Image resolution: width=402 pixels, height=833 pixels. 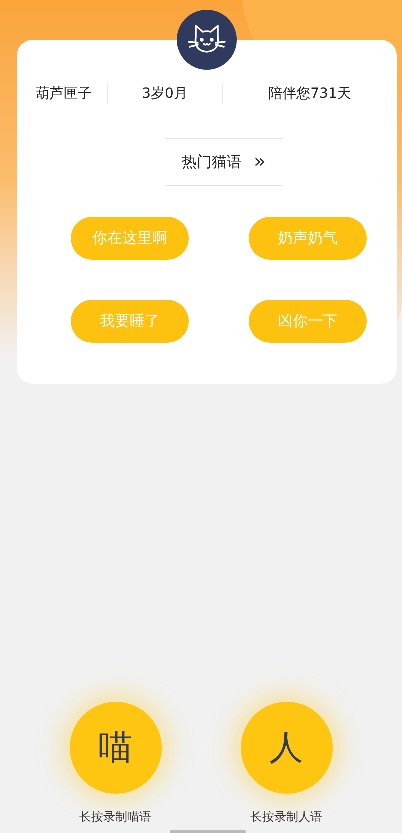 I want to click on record-button: 喵, so click(x=116, y=748).